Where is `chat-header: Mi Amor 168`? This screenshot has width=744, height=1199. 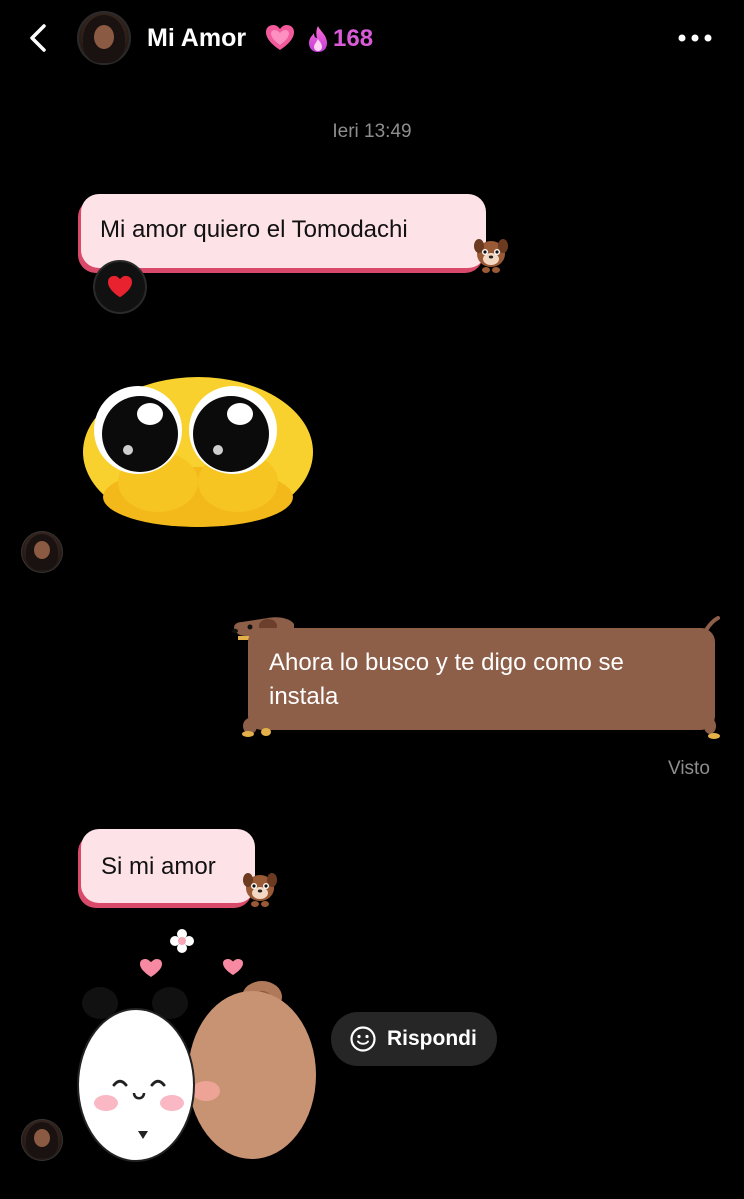
chat-header: Mi Amor 168 is located at coordinates (372, 40).